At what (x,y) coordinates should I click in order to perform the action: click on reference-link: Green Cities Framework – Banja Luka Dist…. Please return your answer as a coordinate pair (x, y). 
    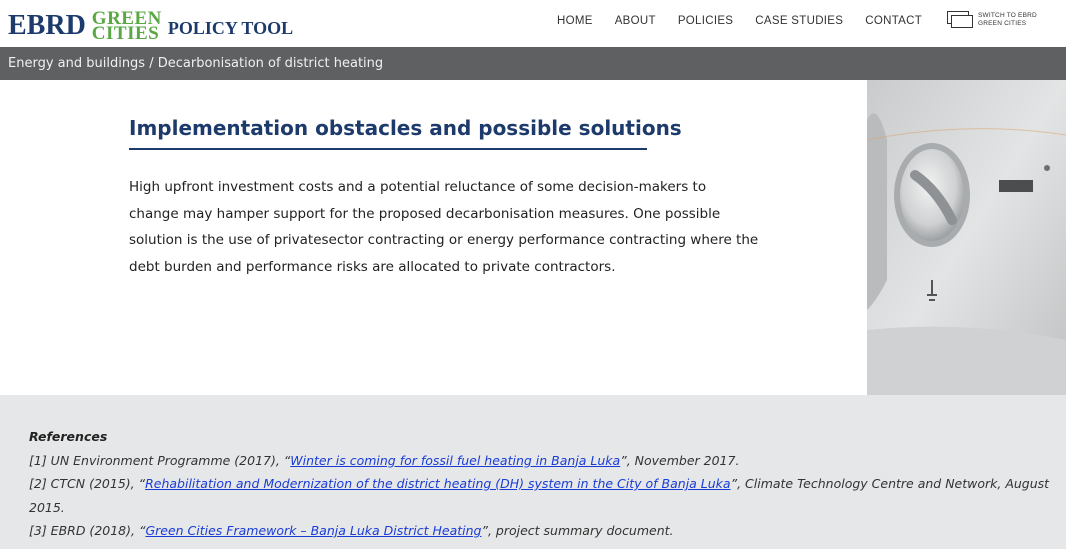
    Looking at the image, I should click on (313, 530).